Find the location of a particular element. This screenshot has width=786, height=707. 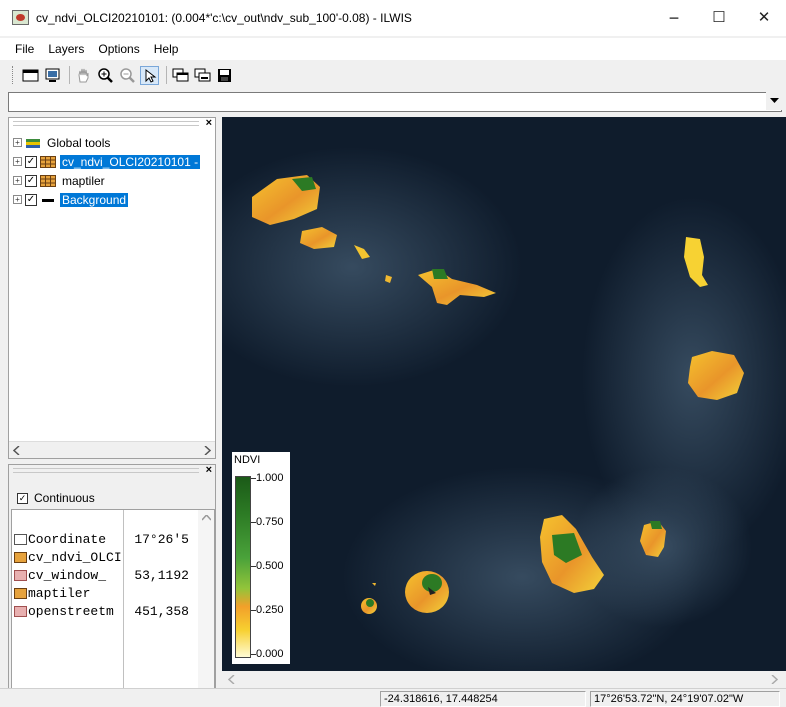

status-latlon: 17°26'53.72"N, 24°19'07.02"W is located at coordinates (685, 699).